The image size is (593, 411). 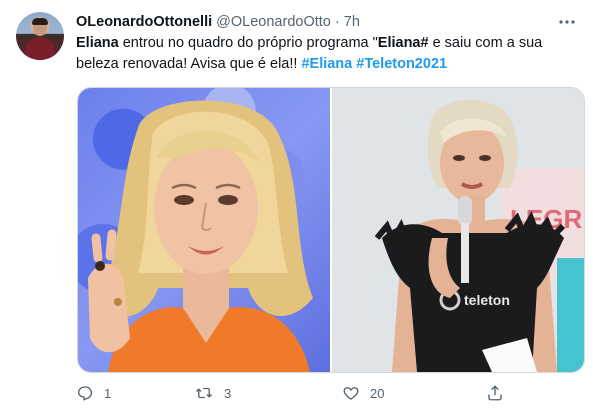 I want to click on display-name: OLeonardoOttonelli, so click(x=144, y=22).